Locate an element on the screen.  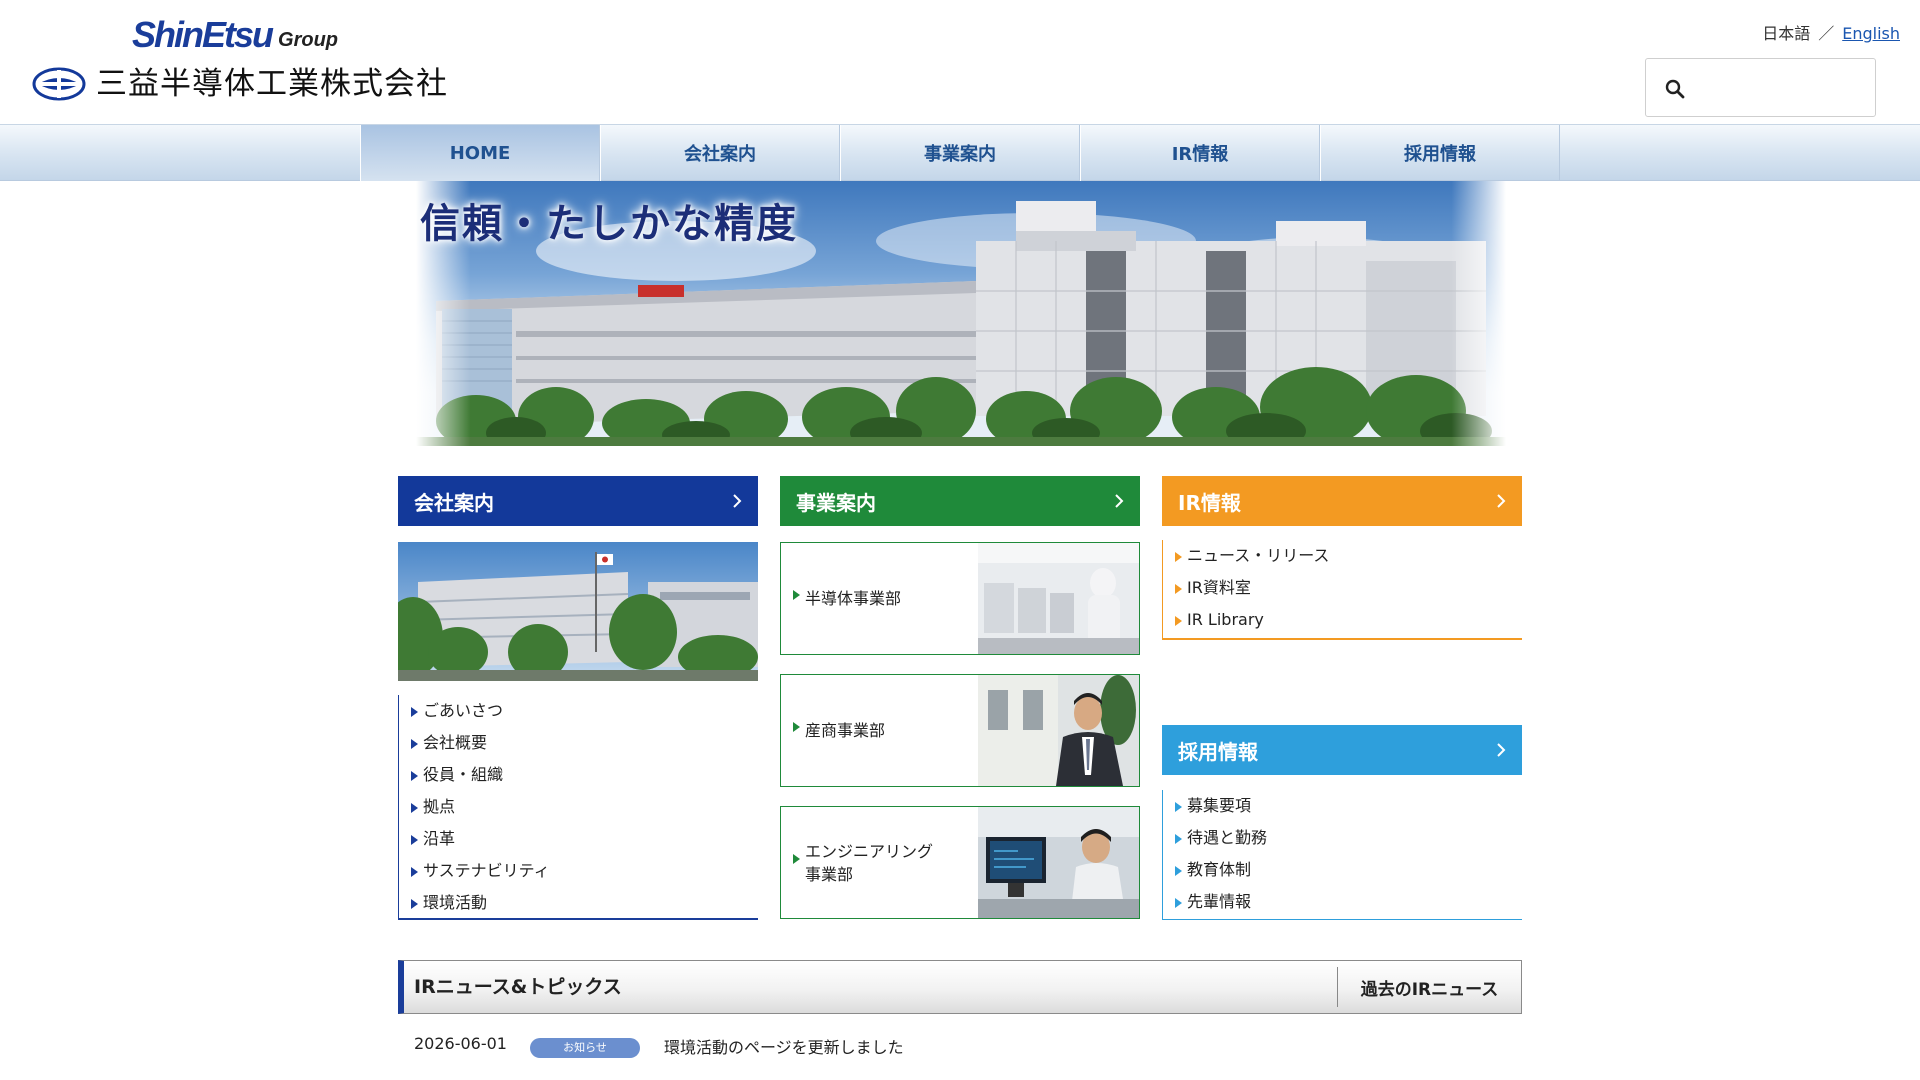
ir-section-header: IR情報 is located at coordinates (1342, 501).